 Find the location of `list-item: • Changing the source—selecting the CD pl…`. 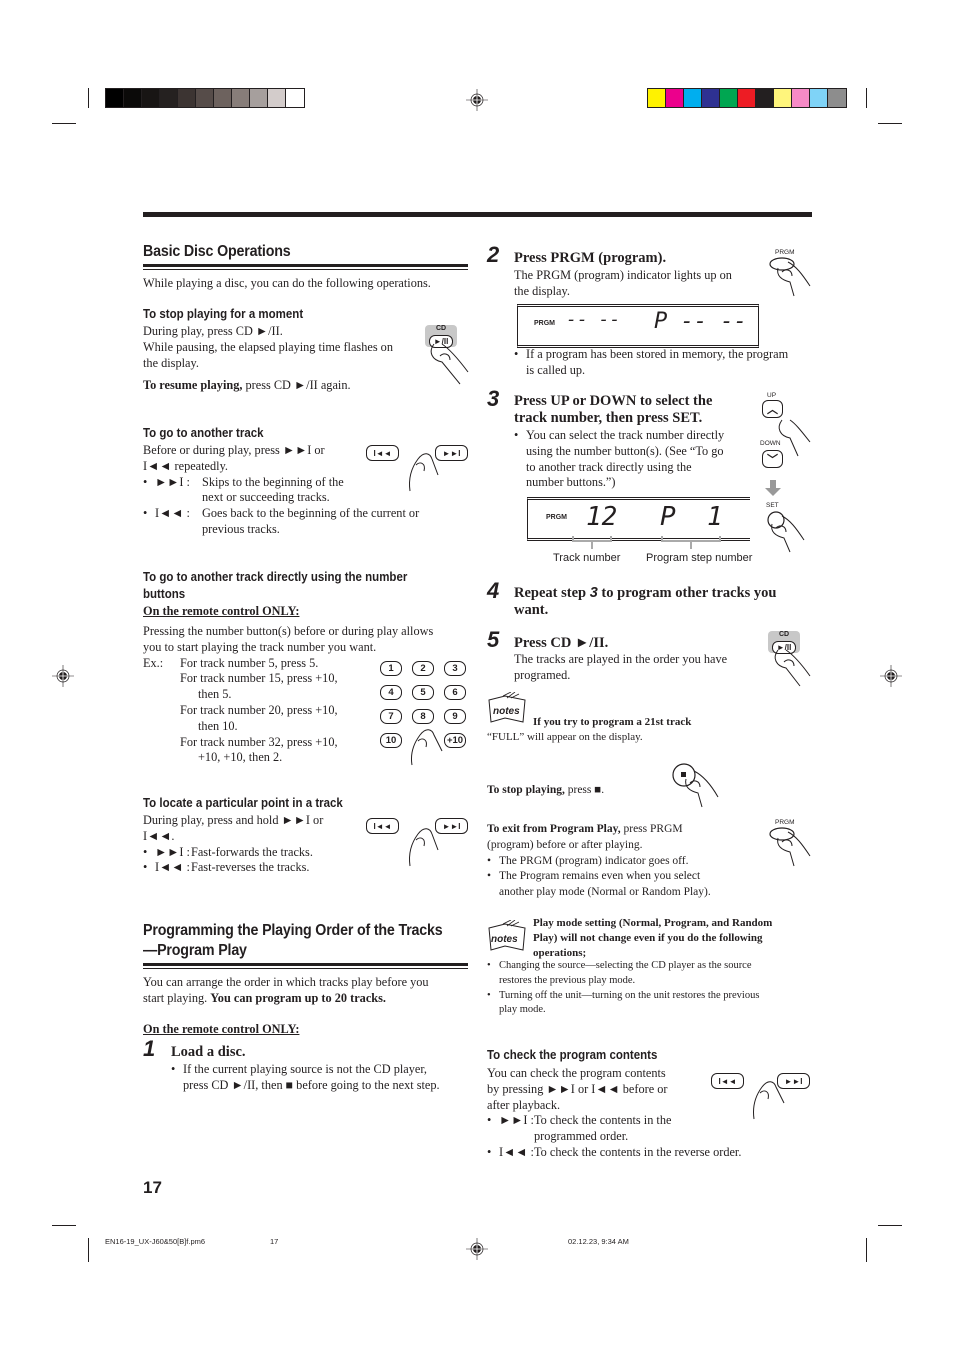

list-item: • Changing the source—selecting the CD pl… is located at coordinates (647, 974).